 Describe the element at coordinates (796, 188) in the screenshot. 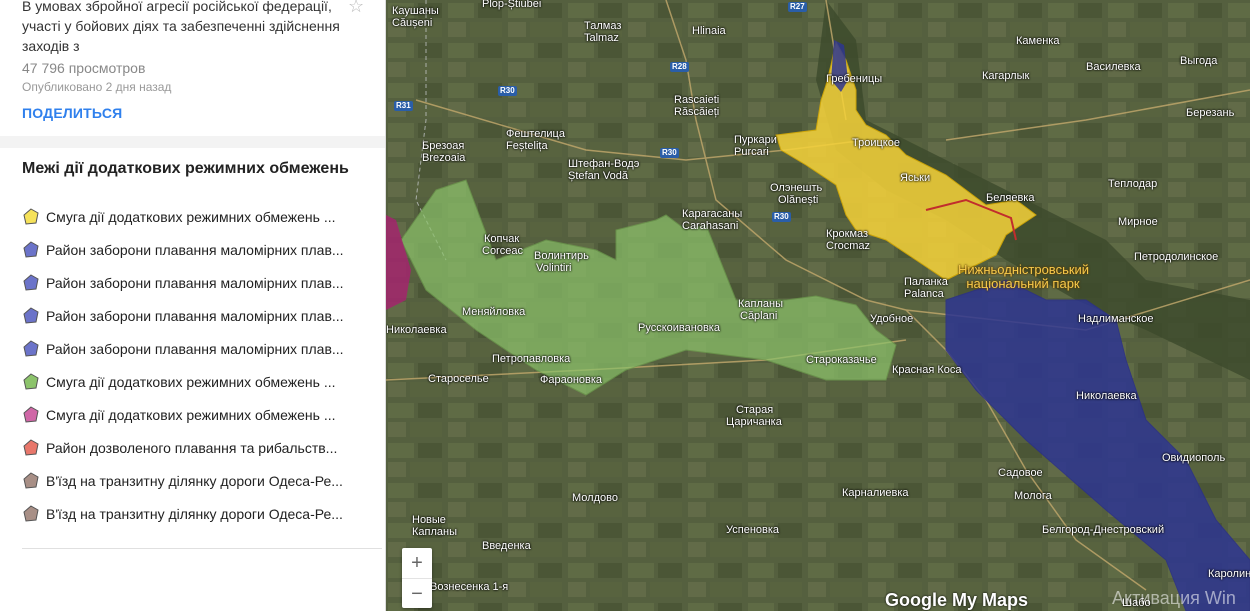

I see `place-label: Олэнешть` at that location.